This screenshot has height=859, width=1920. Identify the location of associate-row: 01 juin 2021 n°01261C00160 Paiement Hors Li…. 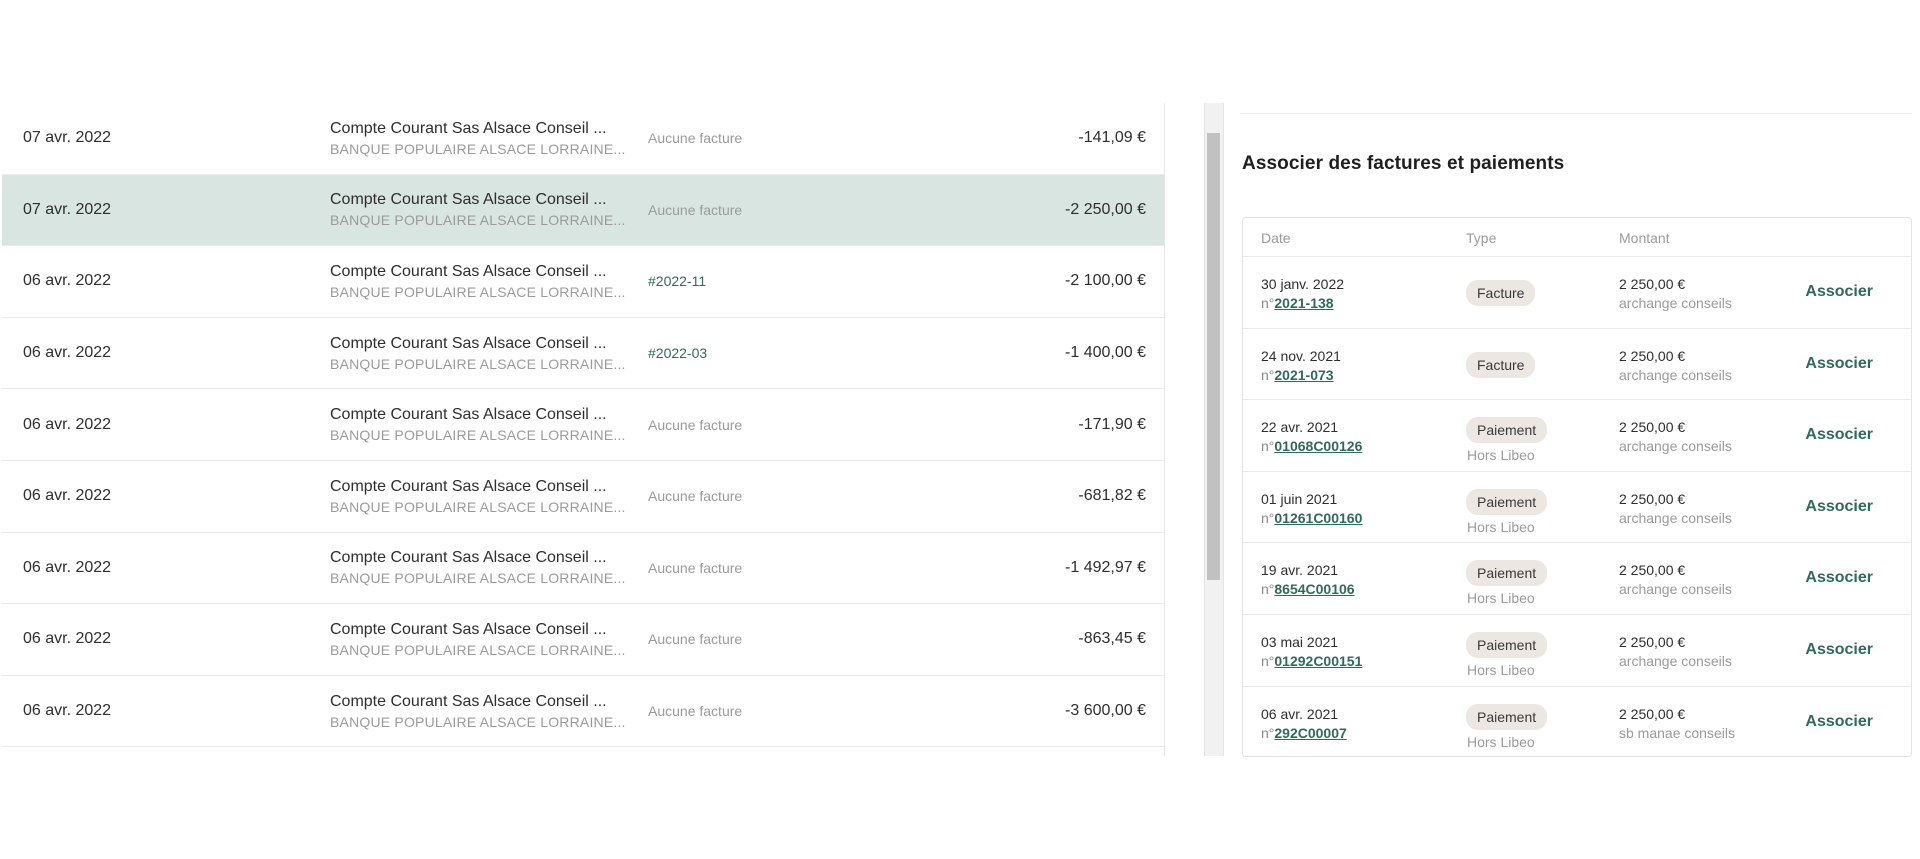
(1577, 508).